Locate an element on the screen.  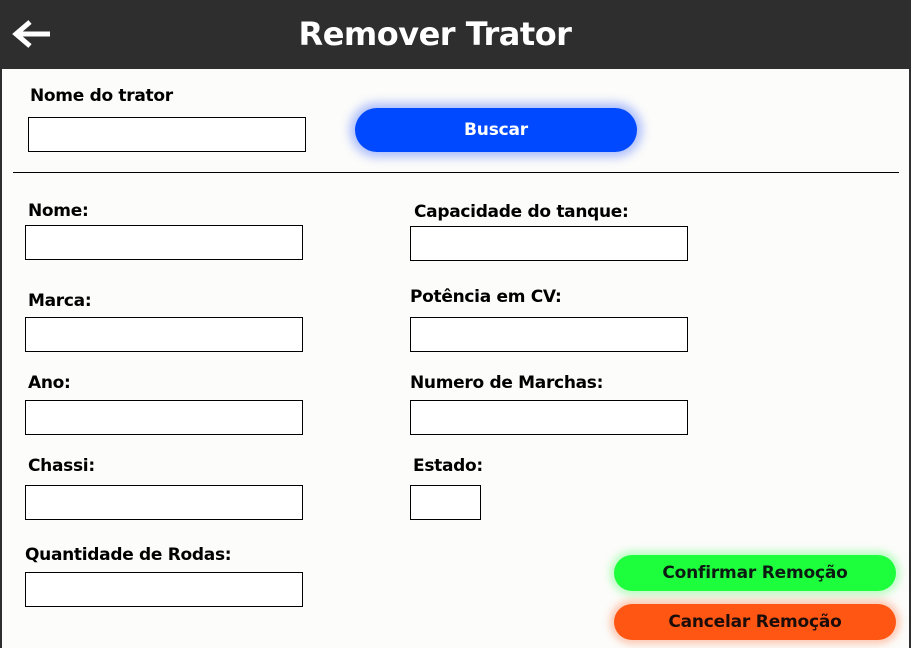
chassi-label: Chassi: is located at coordinates (61, 466).